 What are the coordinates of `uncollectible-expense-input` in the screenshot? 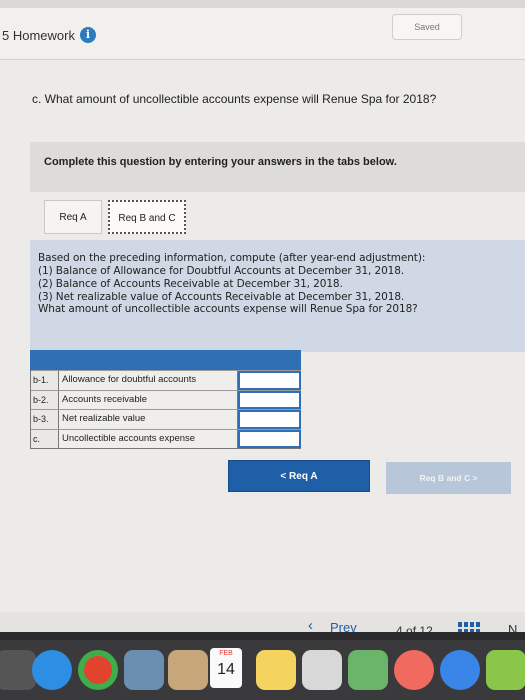 It's located at (269, 438).